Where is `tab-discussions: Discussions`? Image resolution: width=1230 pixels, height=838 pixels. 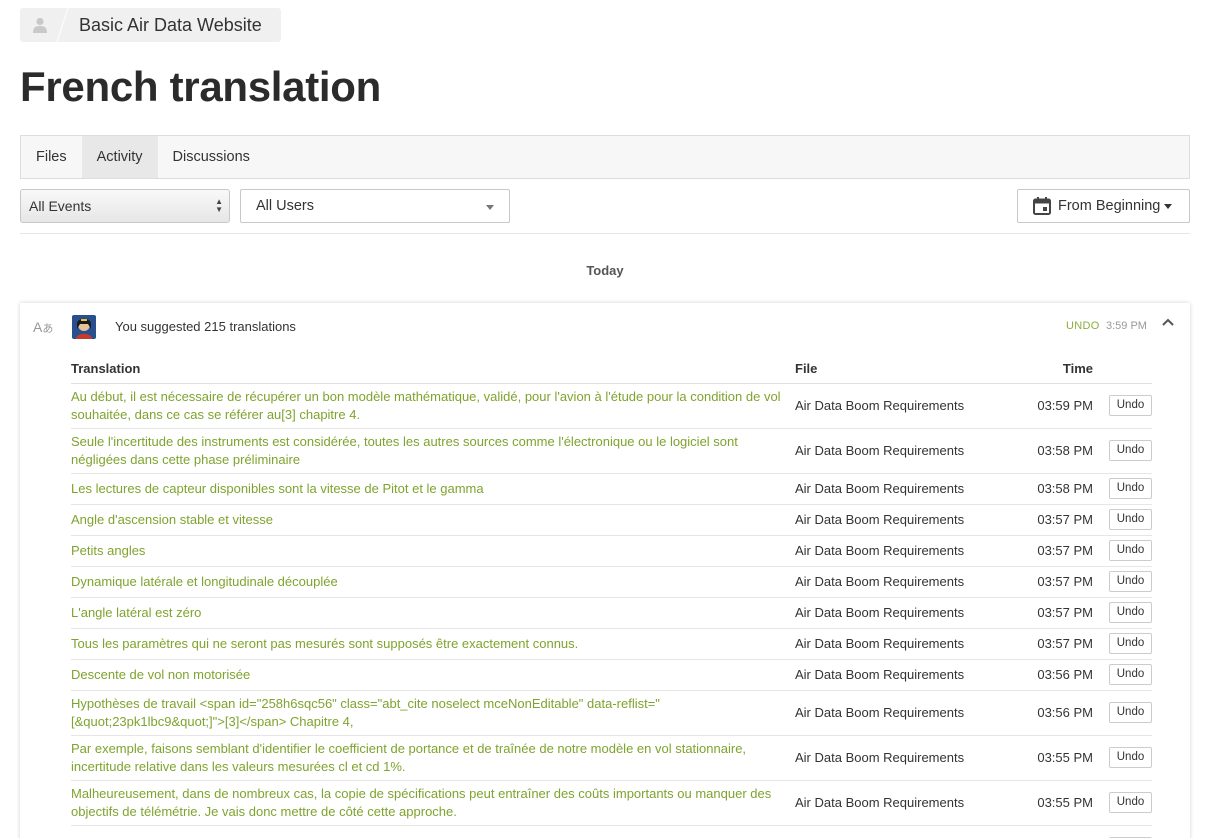
tab-discussions: Discussions is located at coordinates (211, 157).